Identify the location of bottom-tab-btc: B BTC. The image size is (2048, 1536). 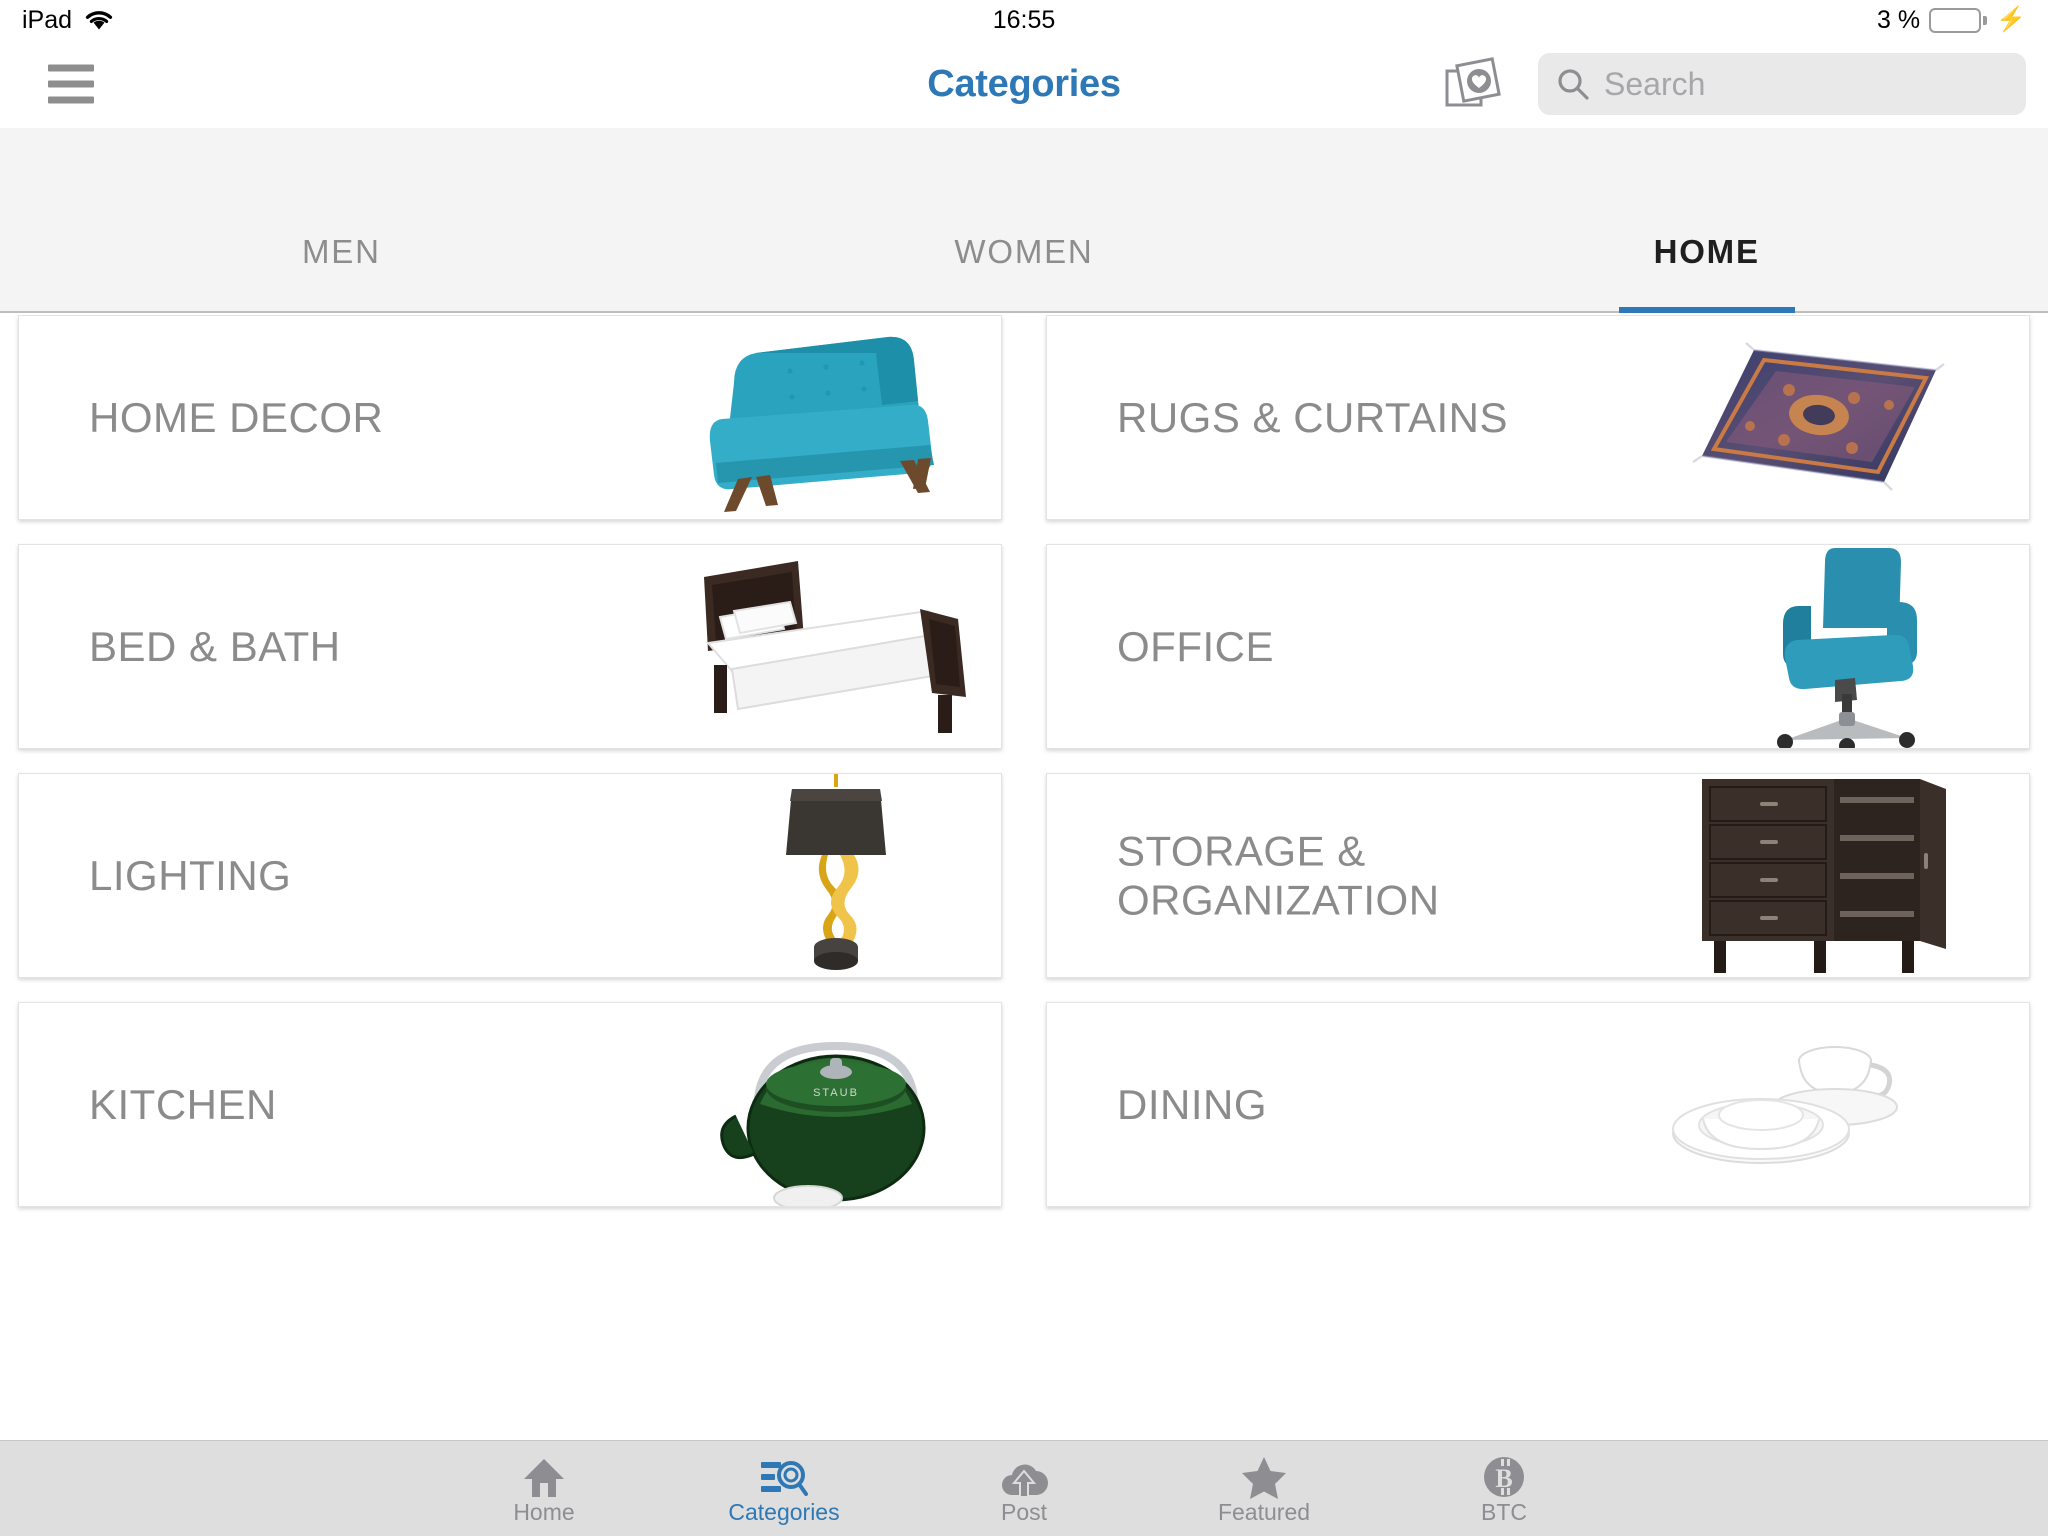
(1504, 1488).